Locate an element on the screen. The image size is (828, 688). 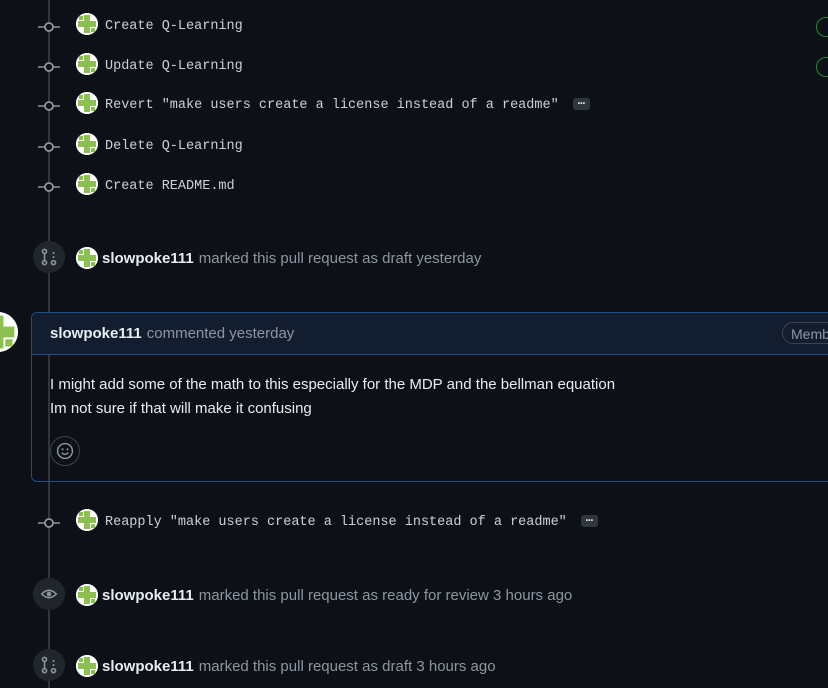
comment-header: slowpoke111 commented yesterday Member is located at coordinates (430, 334).